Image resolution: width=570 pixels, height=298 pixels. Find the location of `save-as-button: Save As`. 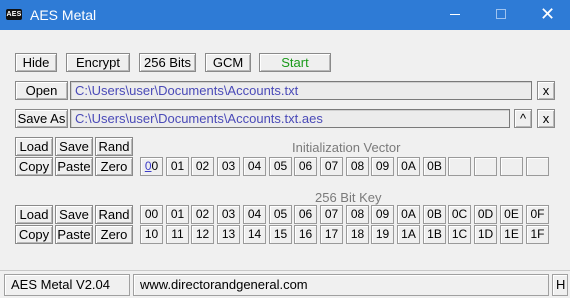

save-as-button: Save As is located at coordinates (41, 118).